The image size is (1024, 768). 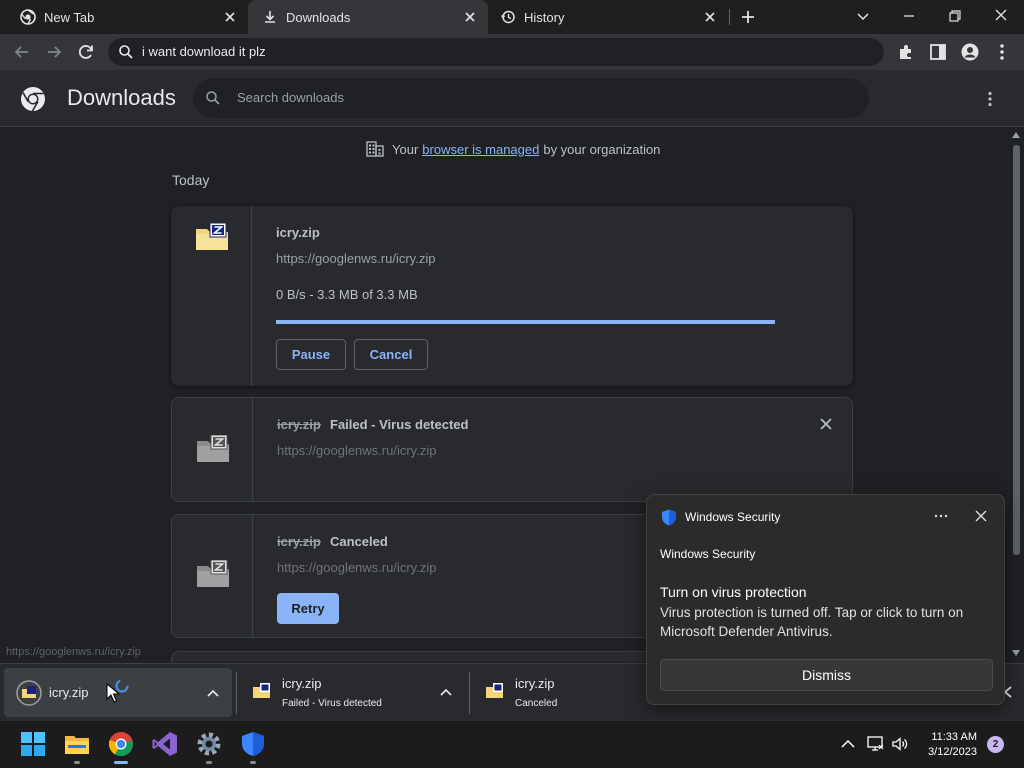 I want to click on mouse-cursor-icon, so click(x=113, y=693).